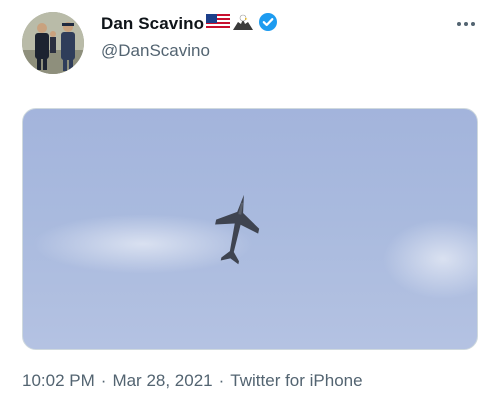 The height and width of the screenshot is (401, 500). What do you see at coordinates (466, 24) in the screenshot?
I see `more-options-icon` at bounding box center [466, 24].